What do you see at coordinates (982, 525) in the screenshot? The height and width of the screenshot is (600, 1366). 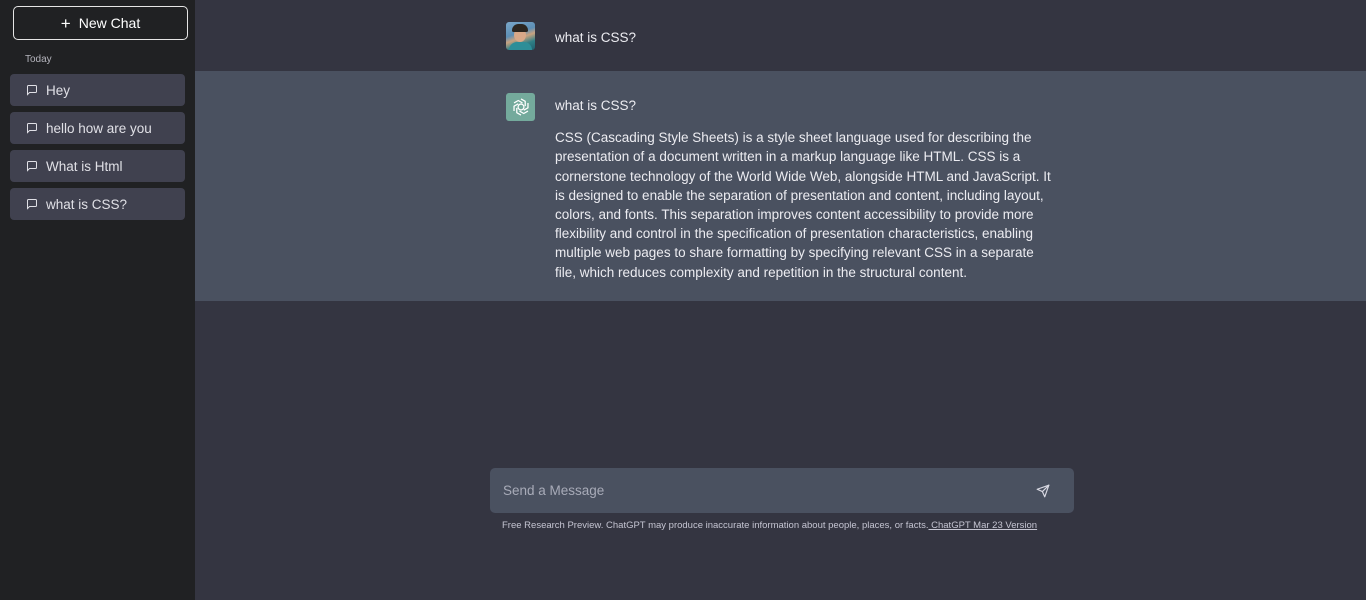 I see `version-link: ChatGPT Mar 23 Version` at bounding box center [982, 525].